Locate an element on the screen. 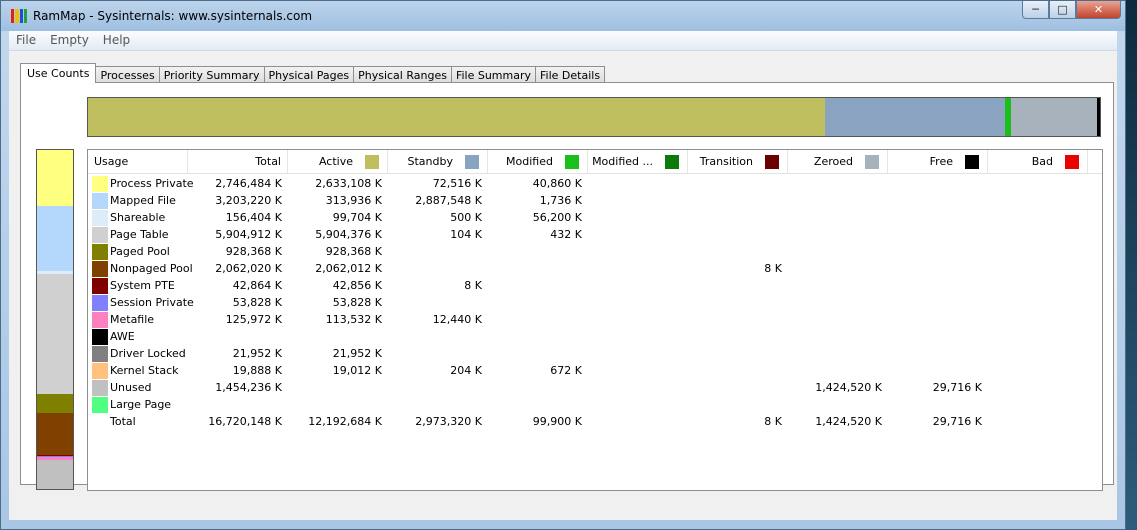 This screenshot has width=1137, height=530. state-bar-segment-zeroed is located at coordinates (1054, 117).